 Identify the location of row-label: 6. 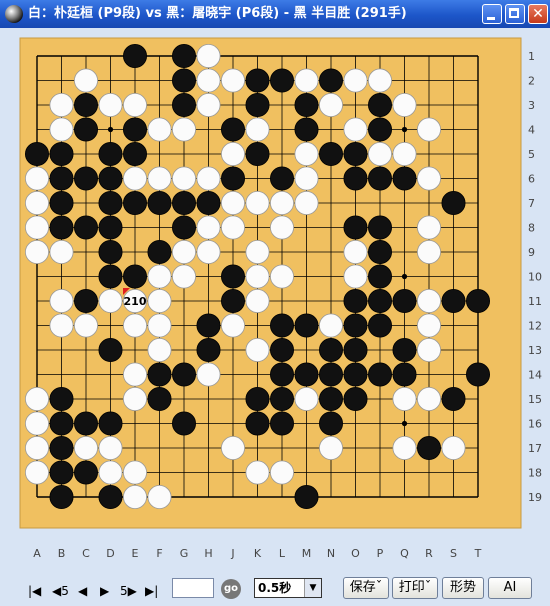
(531, 179).